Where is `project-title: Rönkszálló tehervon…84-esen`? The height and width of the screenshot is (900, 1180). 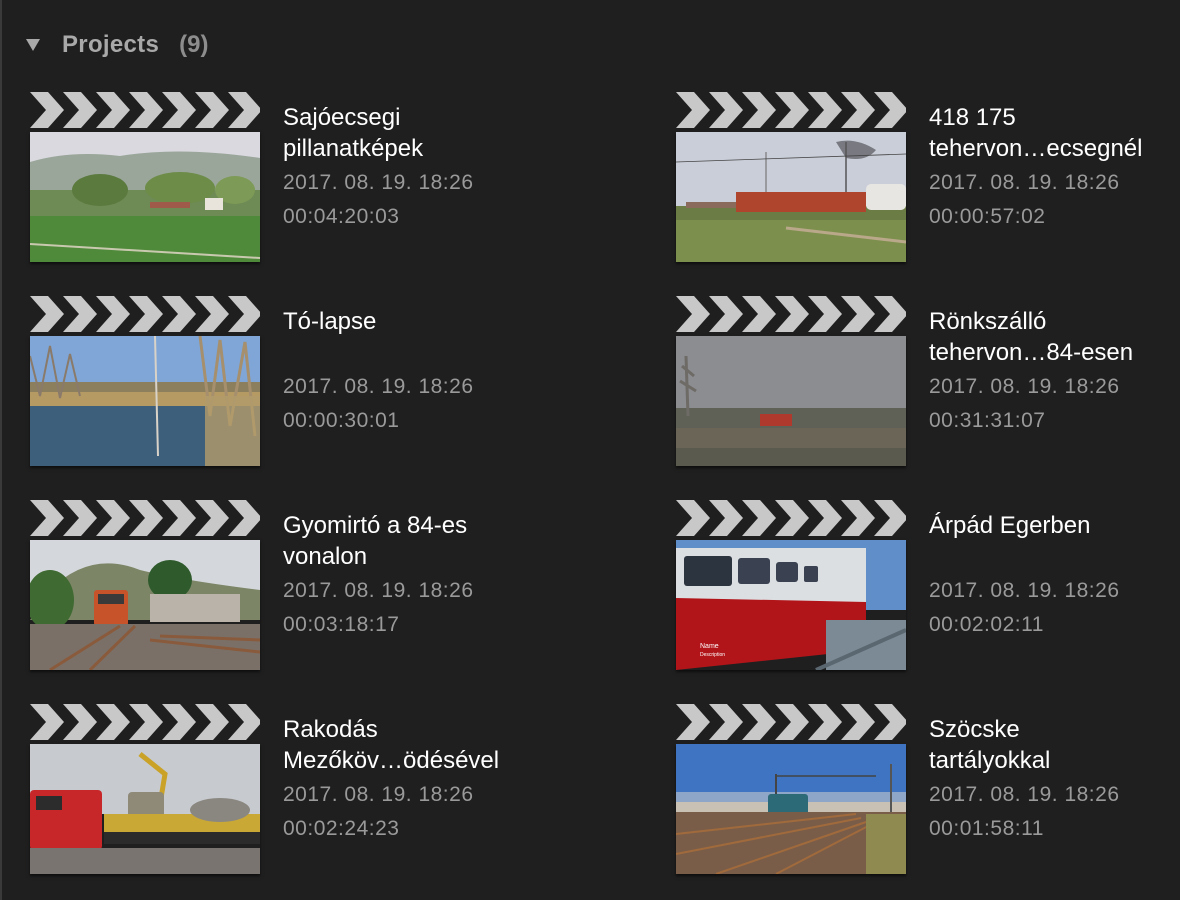
project-title: Rönkszálló tehervon…84-esen is located at coordinates (1031, 337).